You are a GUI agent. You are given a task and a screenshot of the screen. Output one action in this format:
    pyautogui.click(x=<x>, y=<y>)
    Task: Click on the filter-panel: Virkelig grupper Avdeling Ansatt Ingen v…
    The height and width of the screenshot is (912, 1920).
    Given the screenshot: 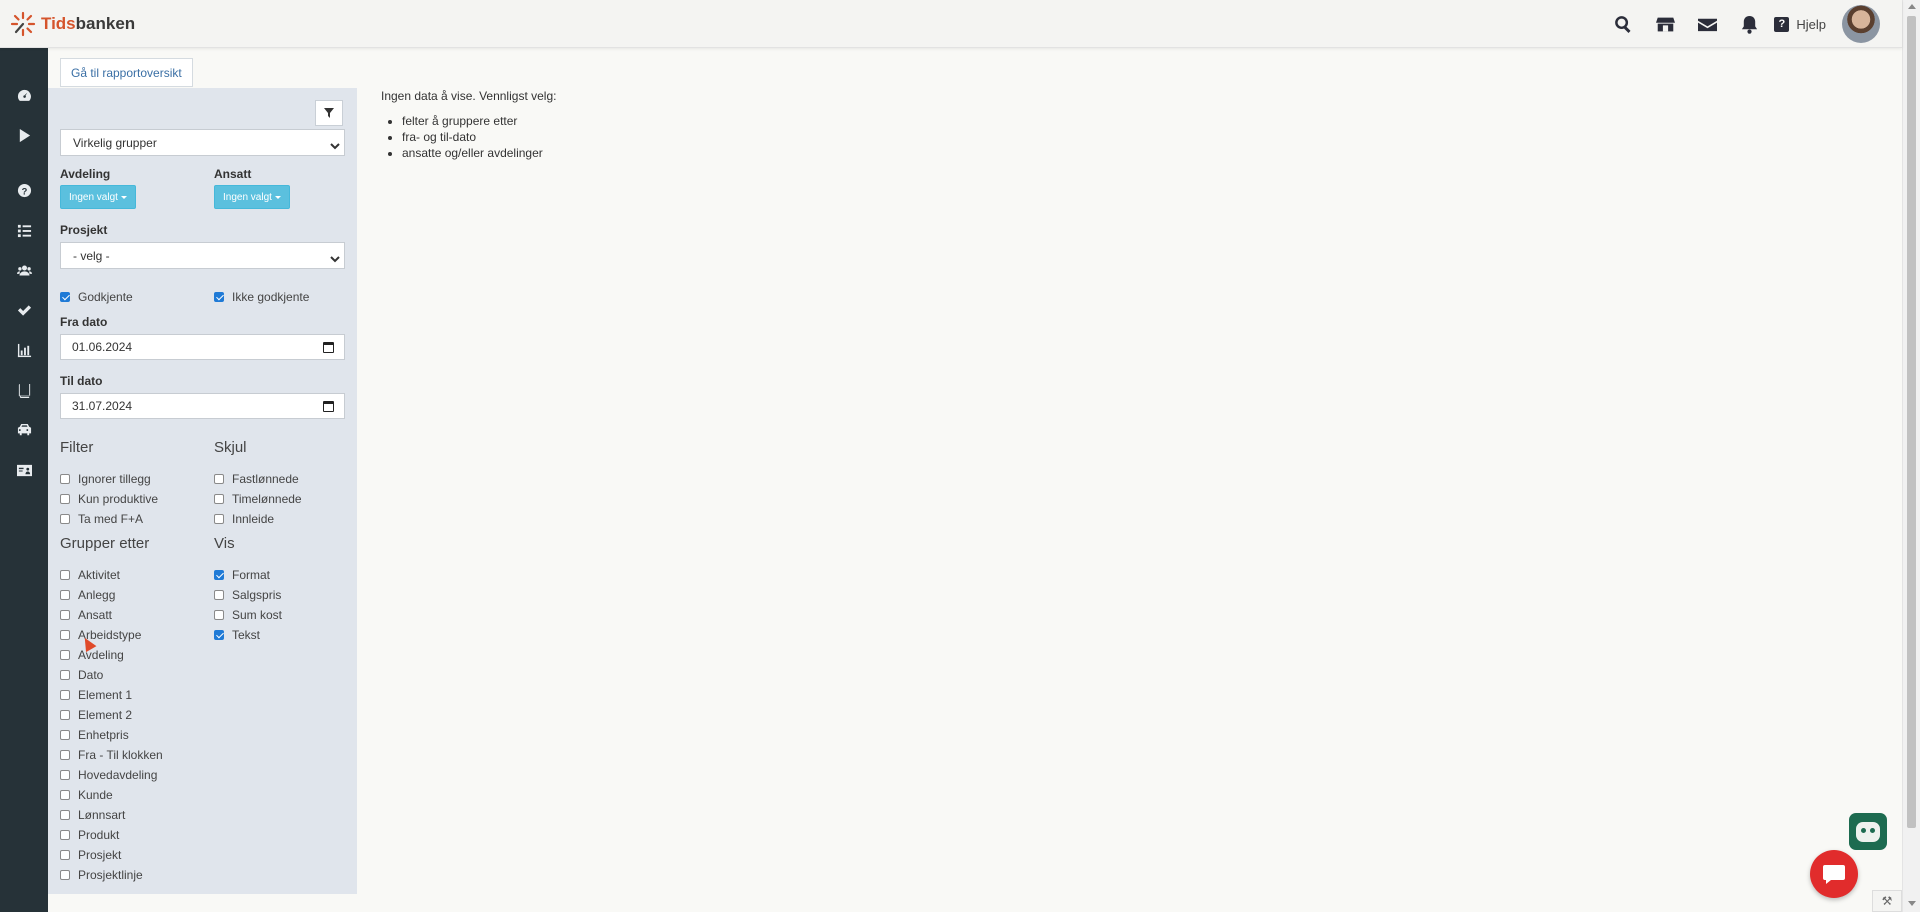 What is the action you would take?
    pyautogui.click(x=202, y=491)
    